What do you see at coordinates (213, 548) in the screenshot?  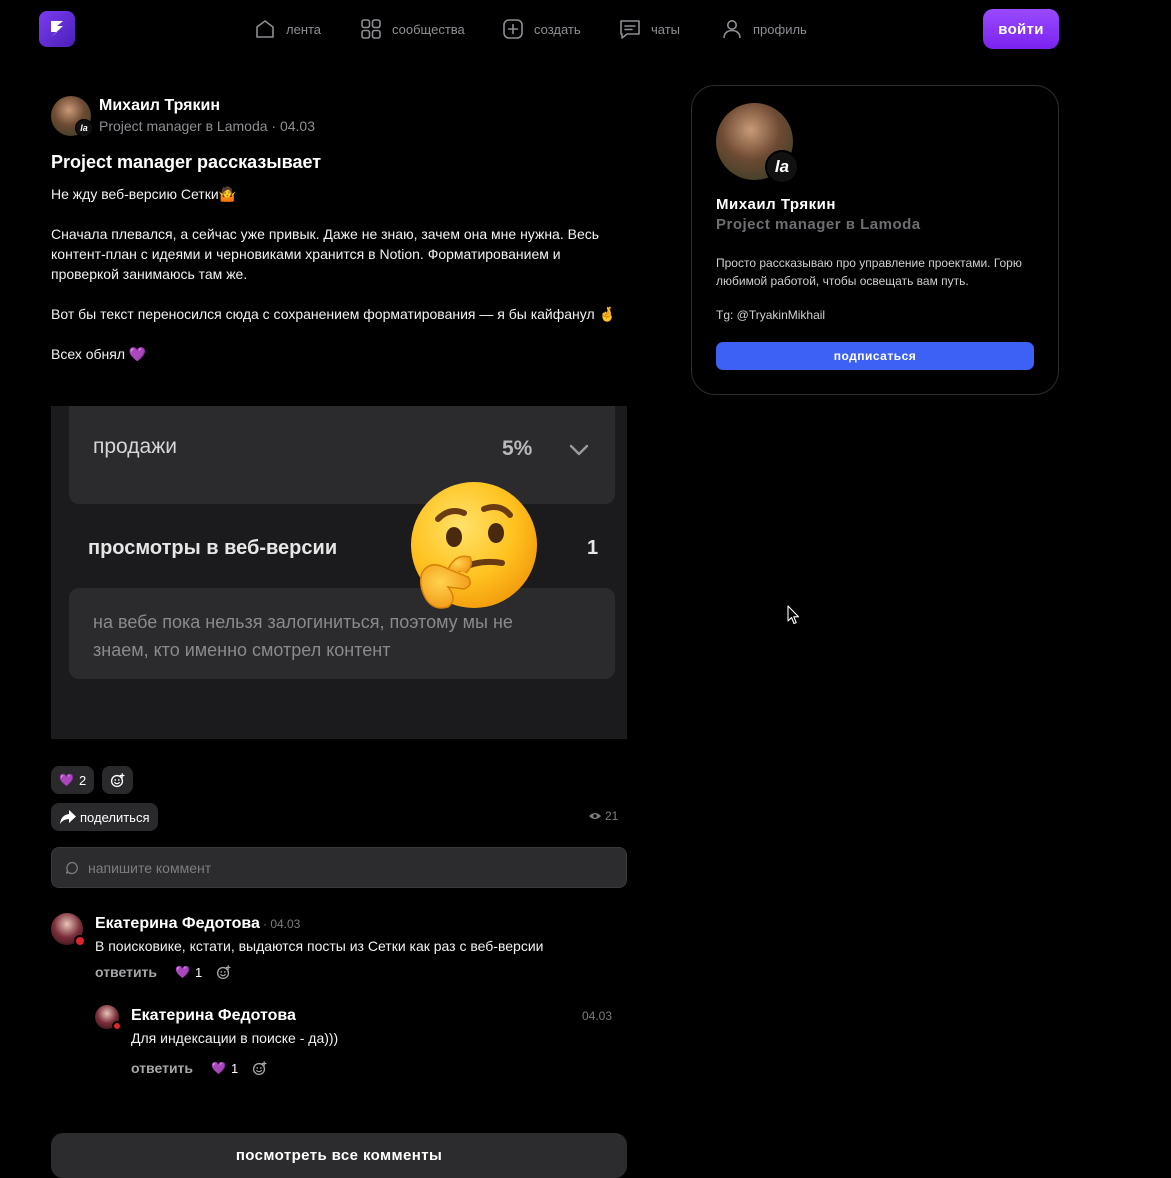 I see `web-views-label: просмотры в веб-версии` at bounding box center [213, 548].